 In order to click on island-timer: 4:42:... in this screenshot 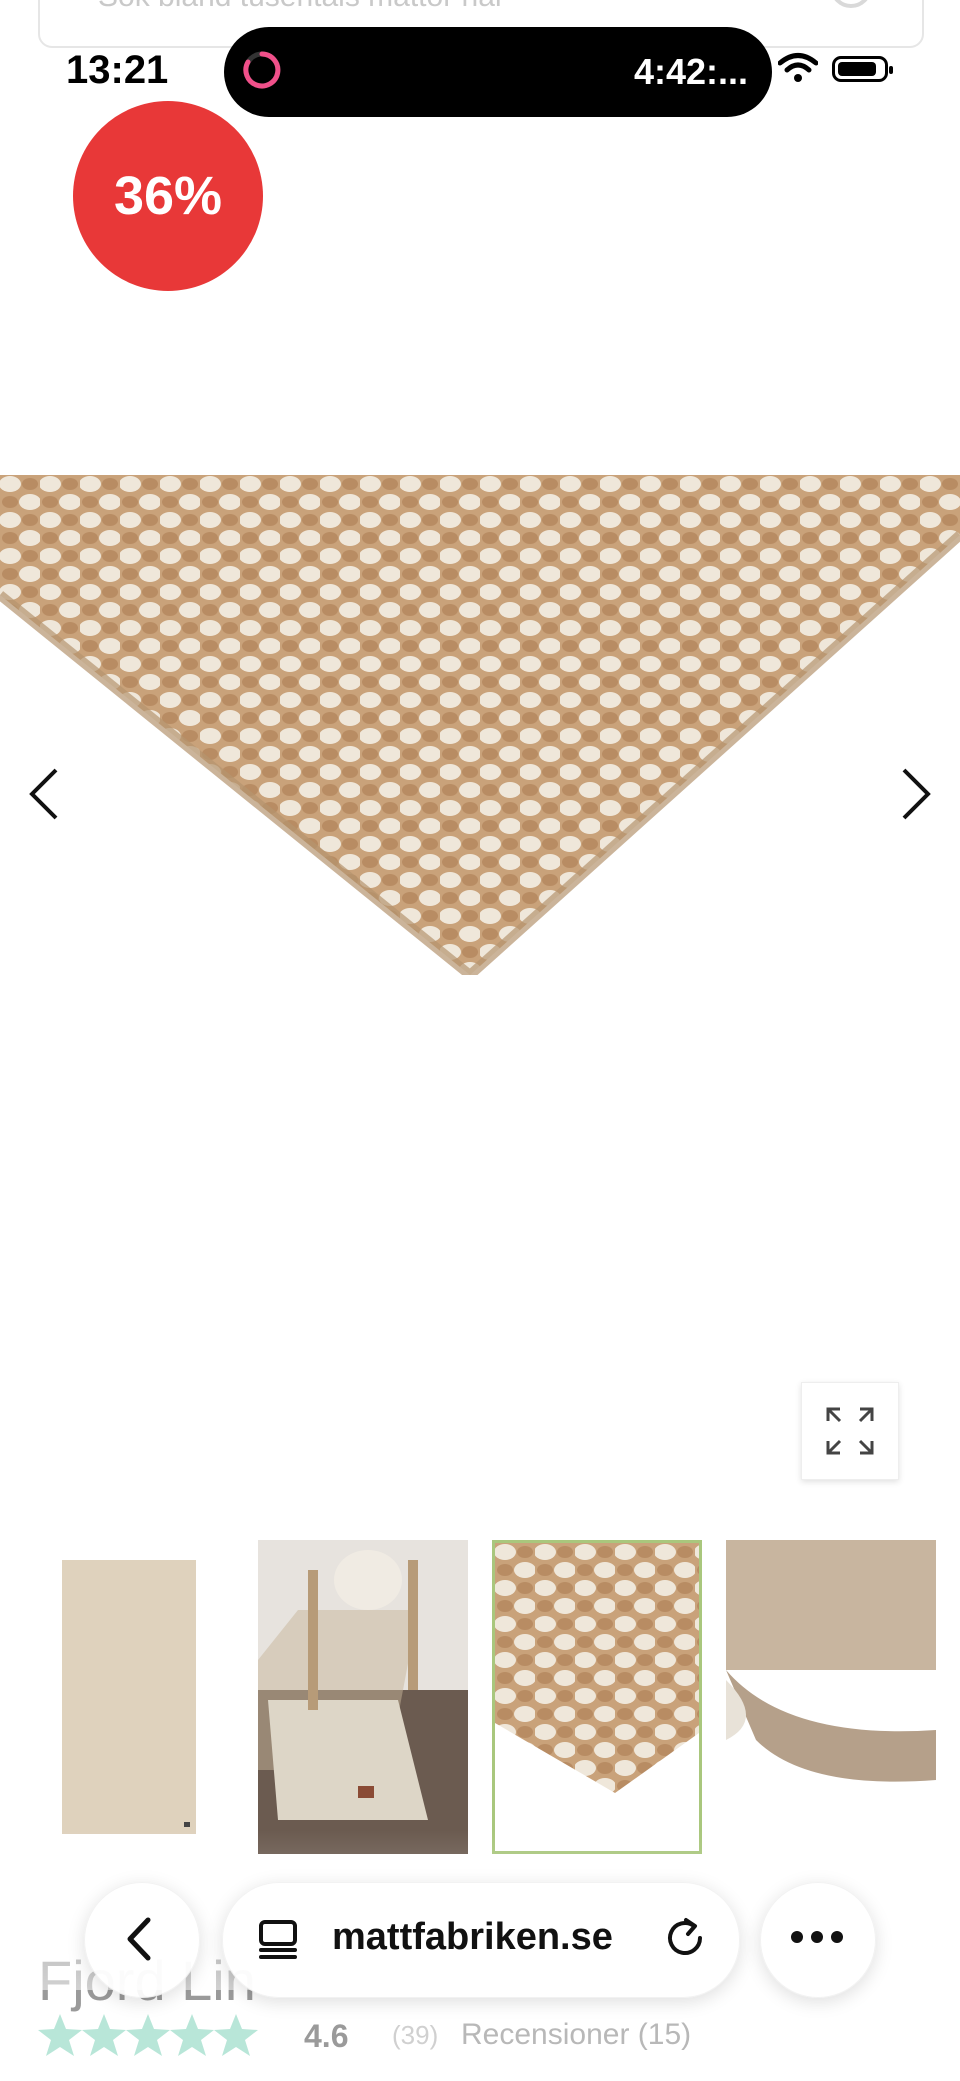, I will do `click(690, 71)`.